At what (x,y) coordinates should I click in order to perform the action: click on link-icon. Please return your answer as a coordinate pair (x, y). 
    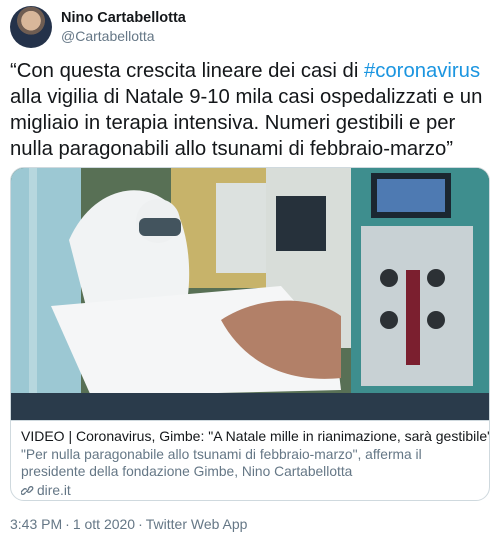
    Looking at the image, I should click on (27, 490).